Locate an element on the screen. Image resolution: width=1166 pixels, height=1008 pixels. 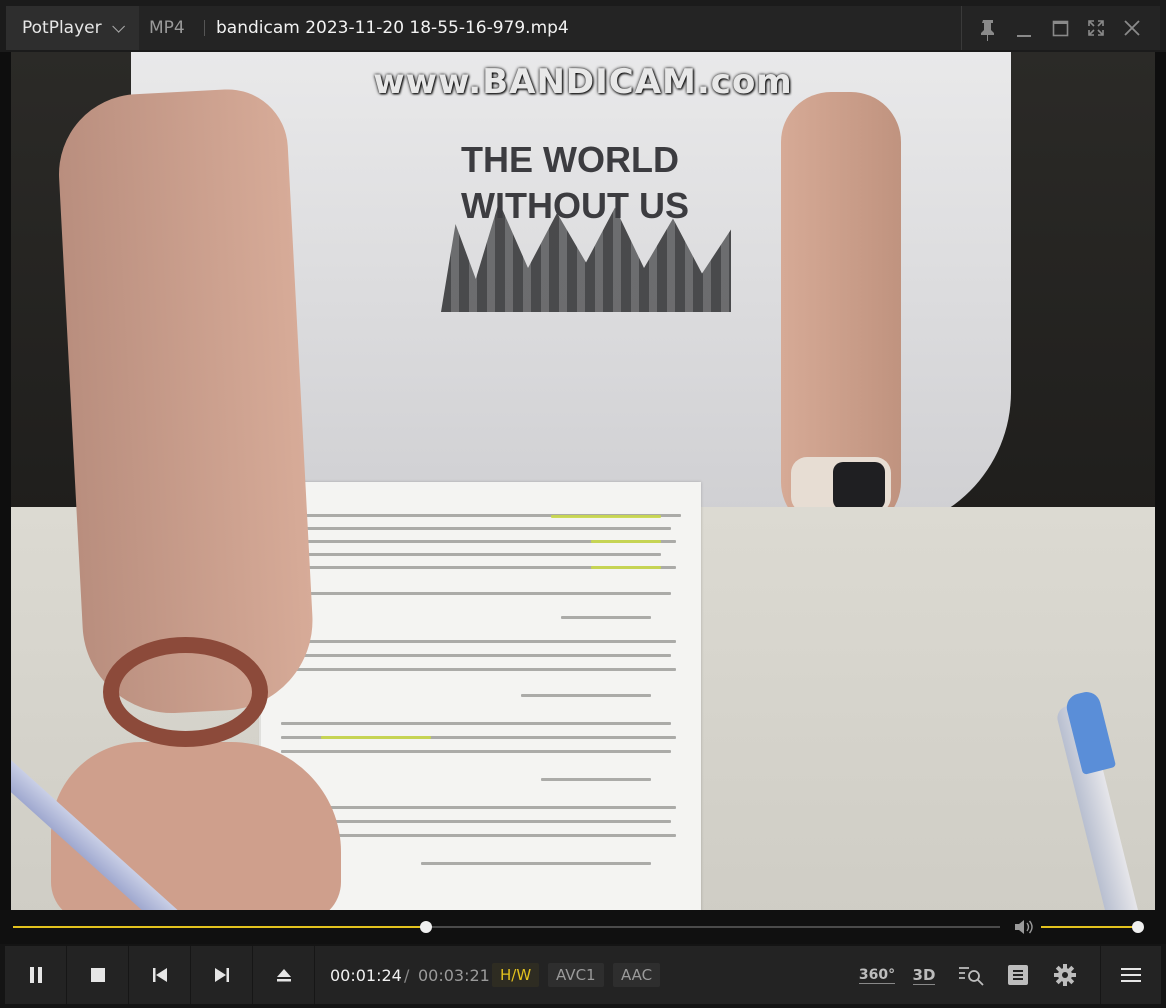
playlist-icon is located at coordinates (1018, 975).